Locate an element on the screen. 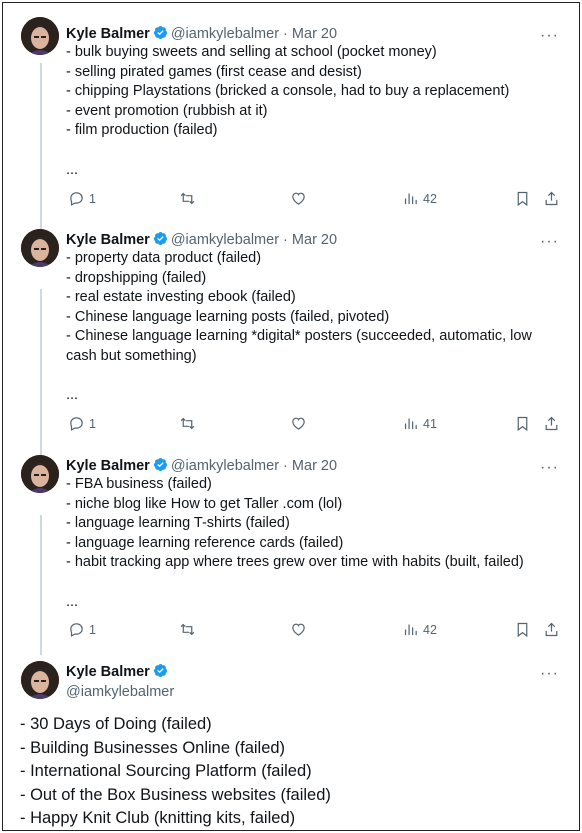 The image size is (582, 833). tweet-line: - Building Businesses Online (failed) is located at coordinates (153, 747).